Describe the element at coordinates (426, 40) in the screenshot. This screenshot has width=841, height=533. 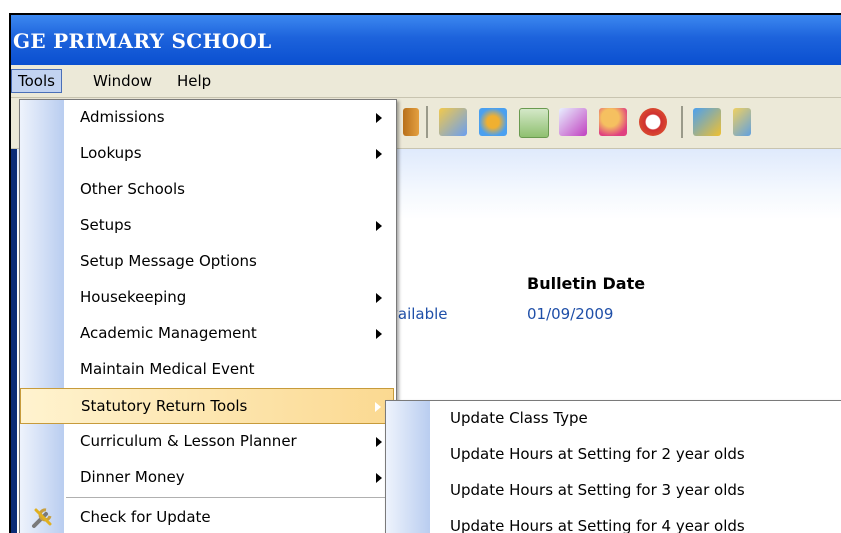
I see `title-bar: GE PRIMARY SCHOOL` at that location.